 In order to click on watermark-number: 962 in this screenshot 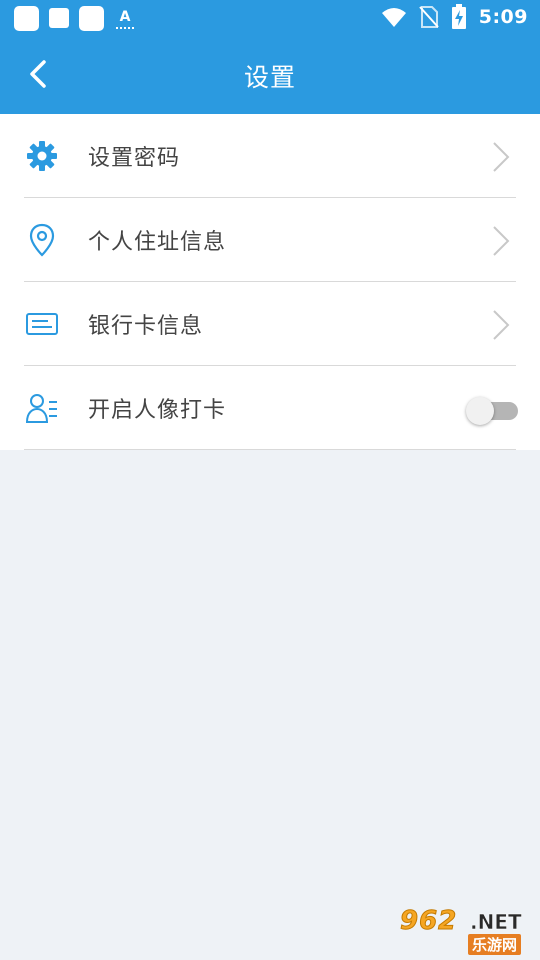, I will do `click(428, 921)`.